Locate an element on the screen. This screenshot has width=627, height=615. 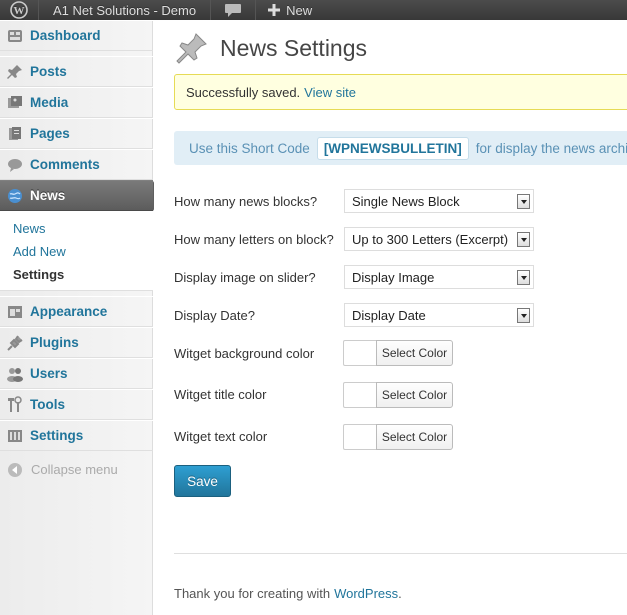
display-image-select: Display Image is located at coordinates (439, 277).